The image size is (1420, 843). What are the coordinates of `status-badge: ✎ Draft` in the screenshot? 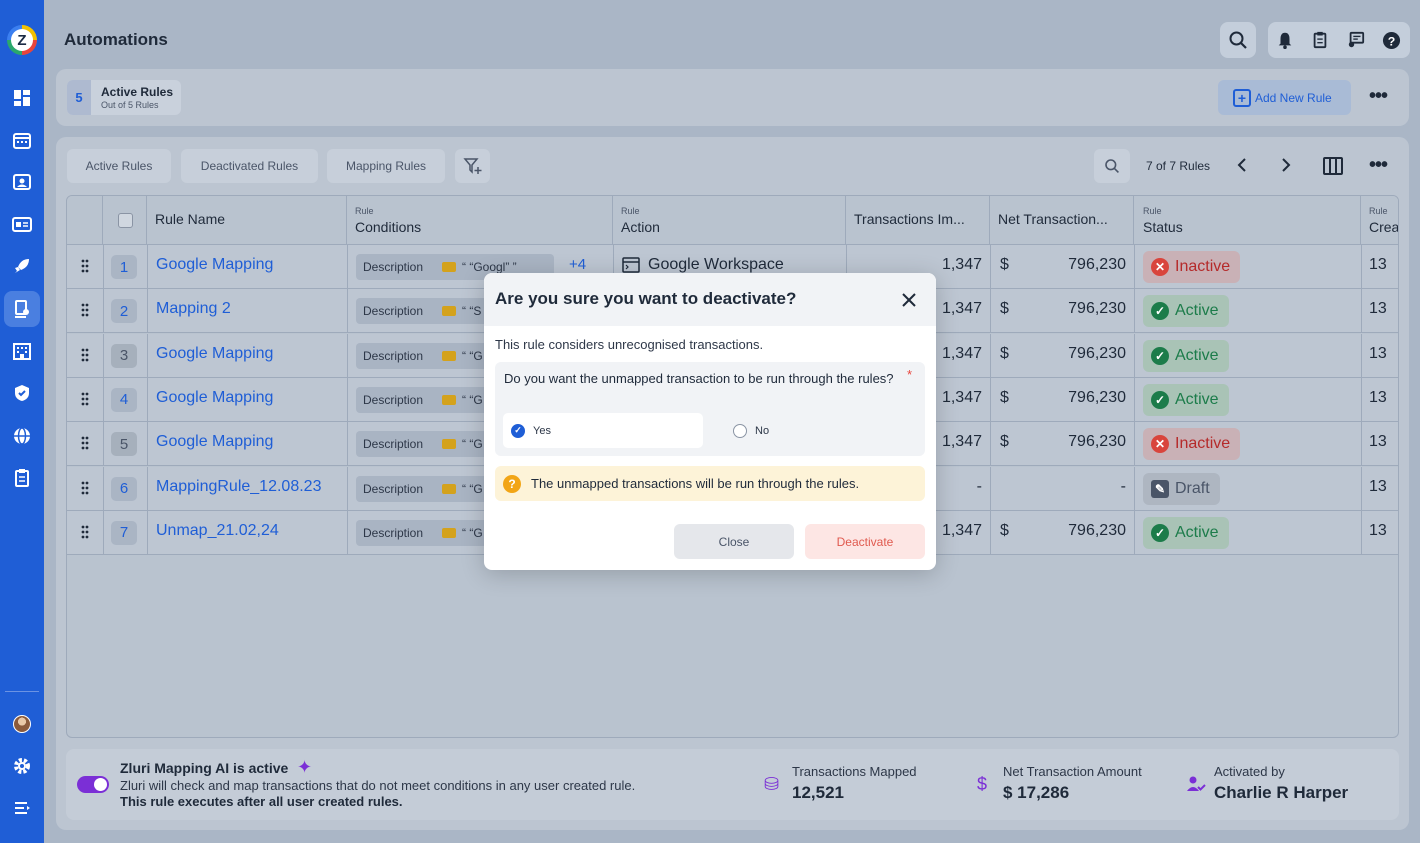 It's located at (1181, 488).